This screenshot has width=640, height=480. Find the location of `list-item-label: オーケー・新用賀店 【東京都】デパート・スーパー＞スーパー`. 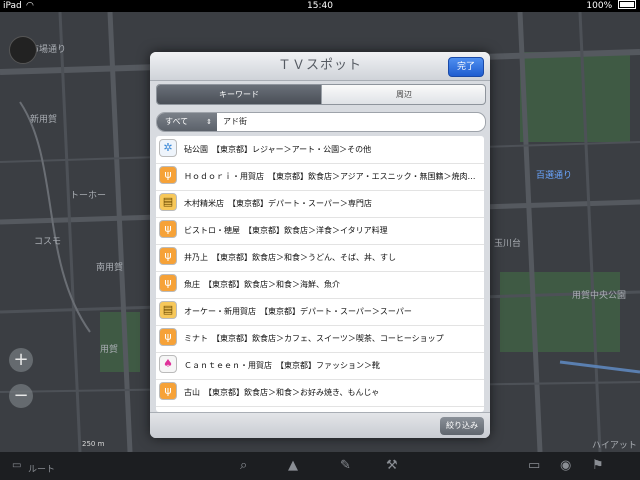

list-item-label: オーケー・新用賀店 【東京都】デパート・スーパー＞スーパー is located at coordinates (298, 311).